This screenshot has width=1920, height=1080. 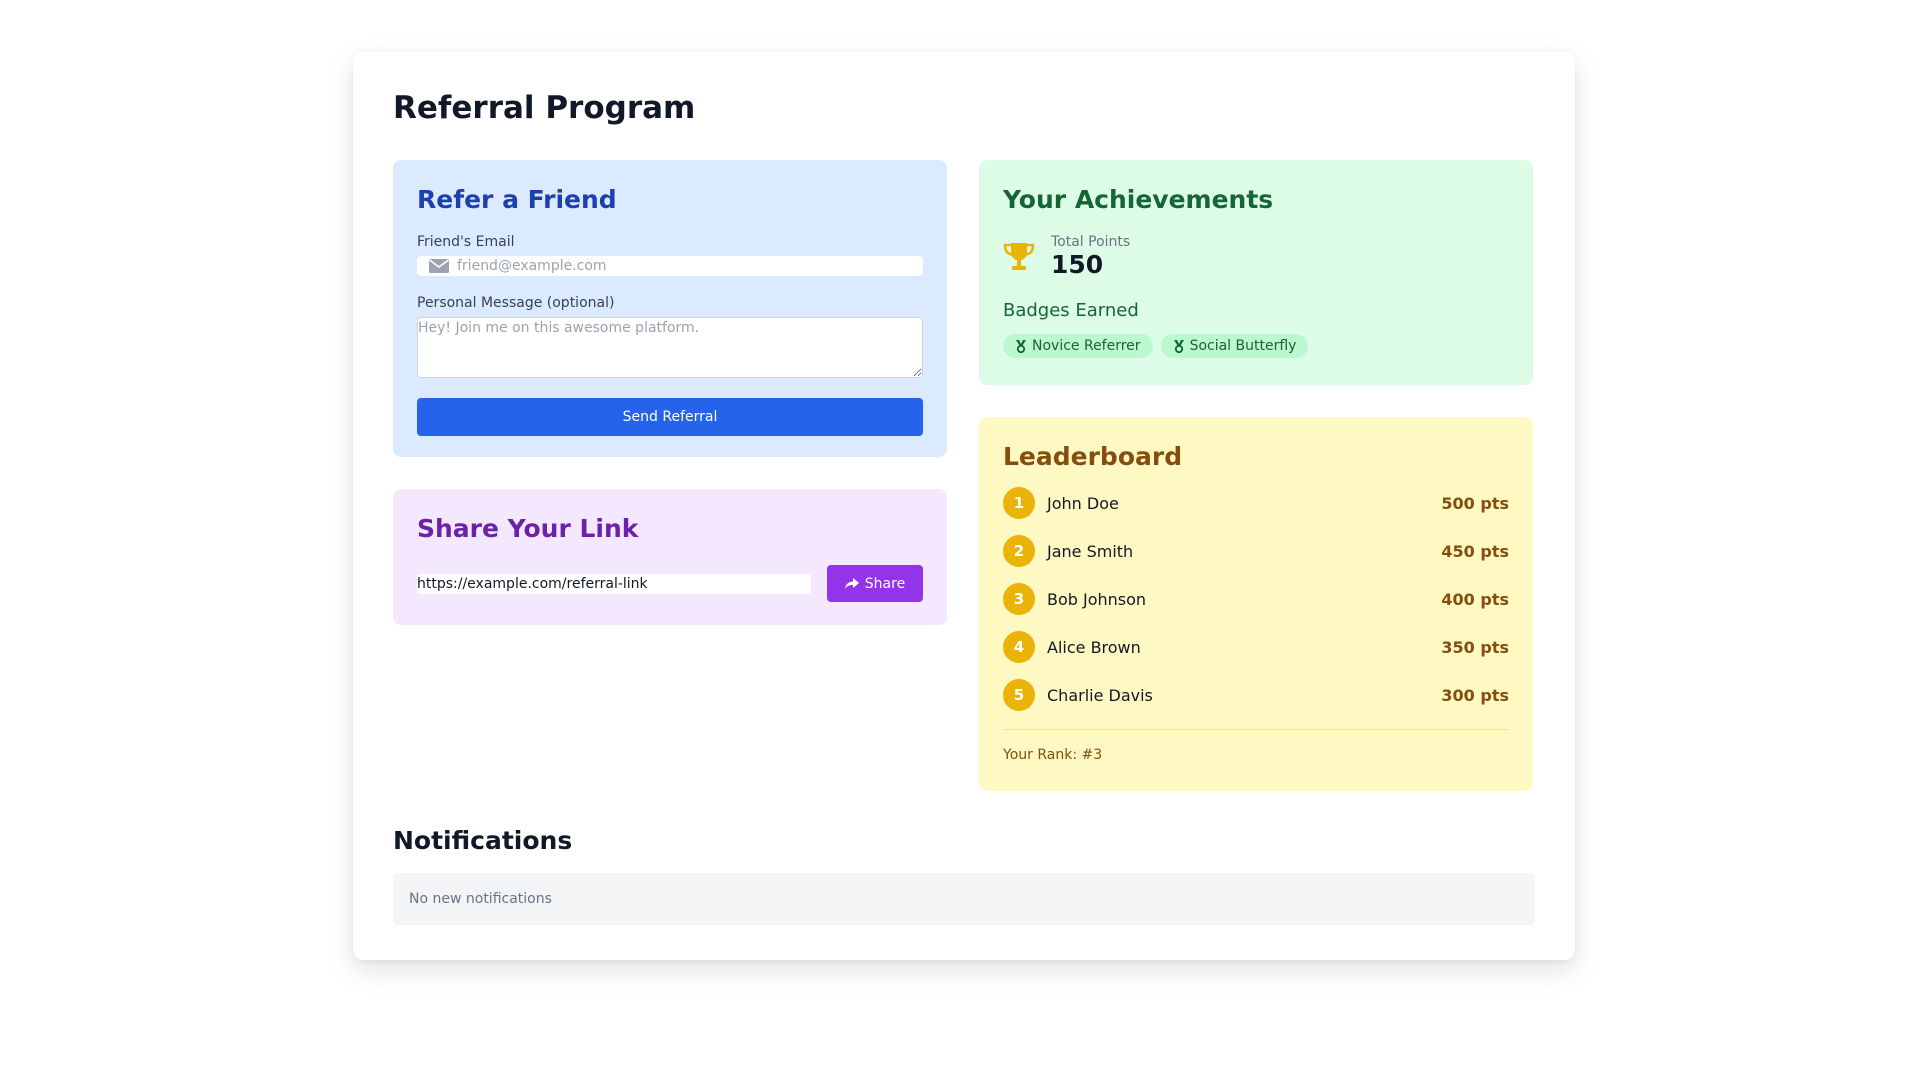 What do you see at coordinates (517, 199) in the screenshot?
I see `refer-friend-title: Refer a Friend` at bounding box center [517, 199].